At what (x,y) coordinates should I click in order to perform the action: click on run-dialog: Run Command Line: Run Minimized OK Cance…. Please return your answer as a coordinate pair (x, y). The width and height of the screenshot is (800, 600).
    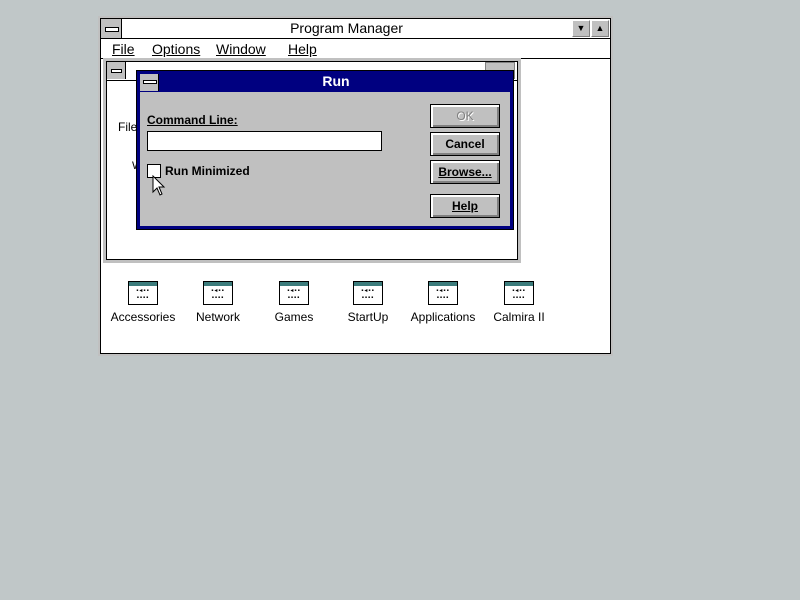
    Looking at the image, I should click on (325, 150).